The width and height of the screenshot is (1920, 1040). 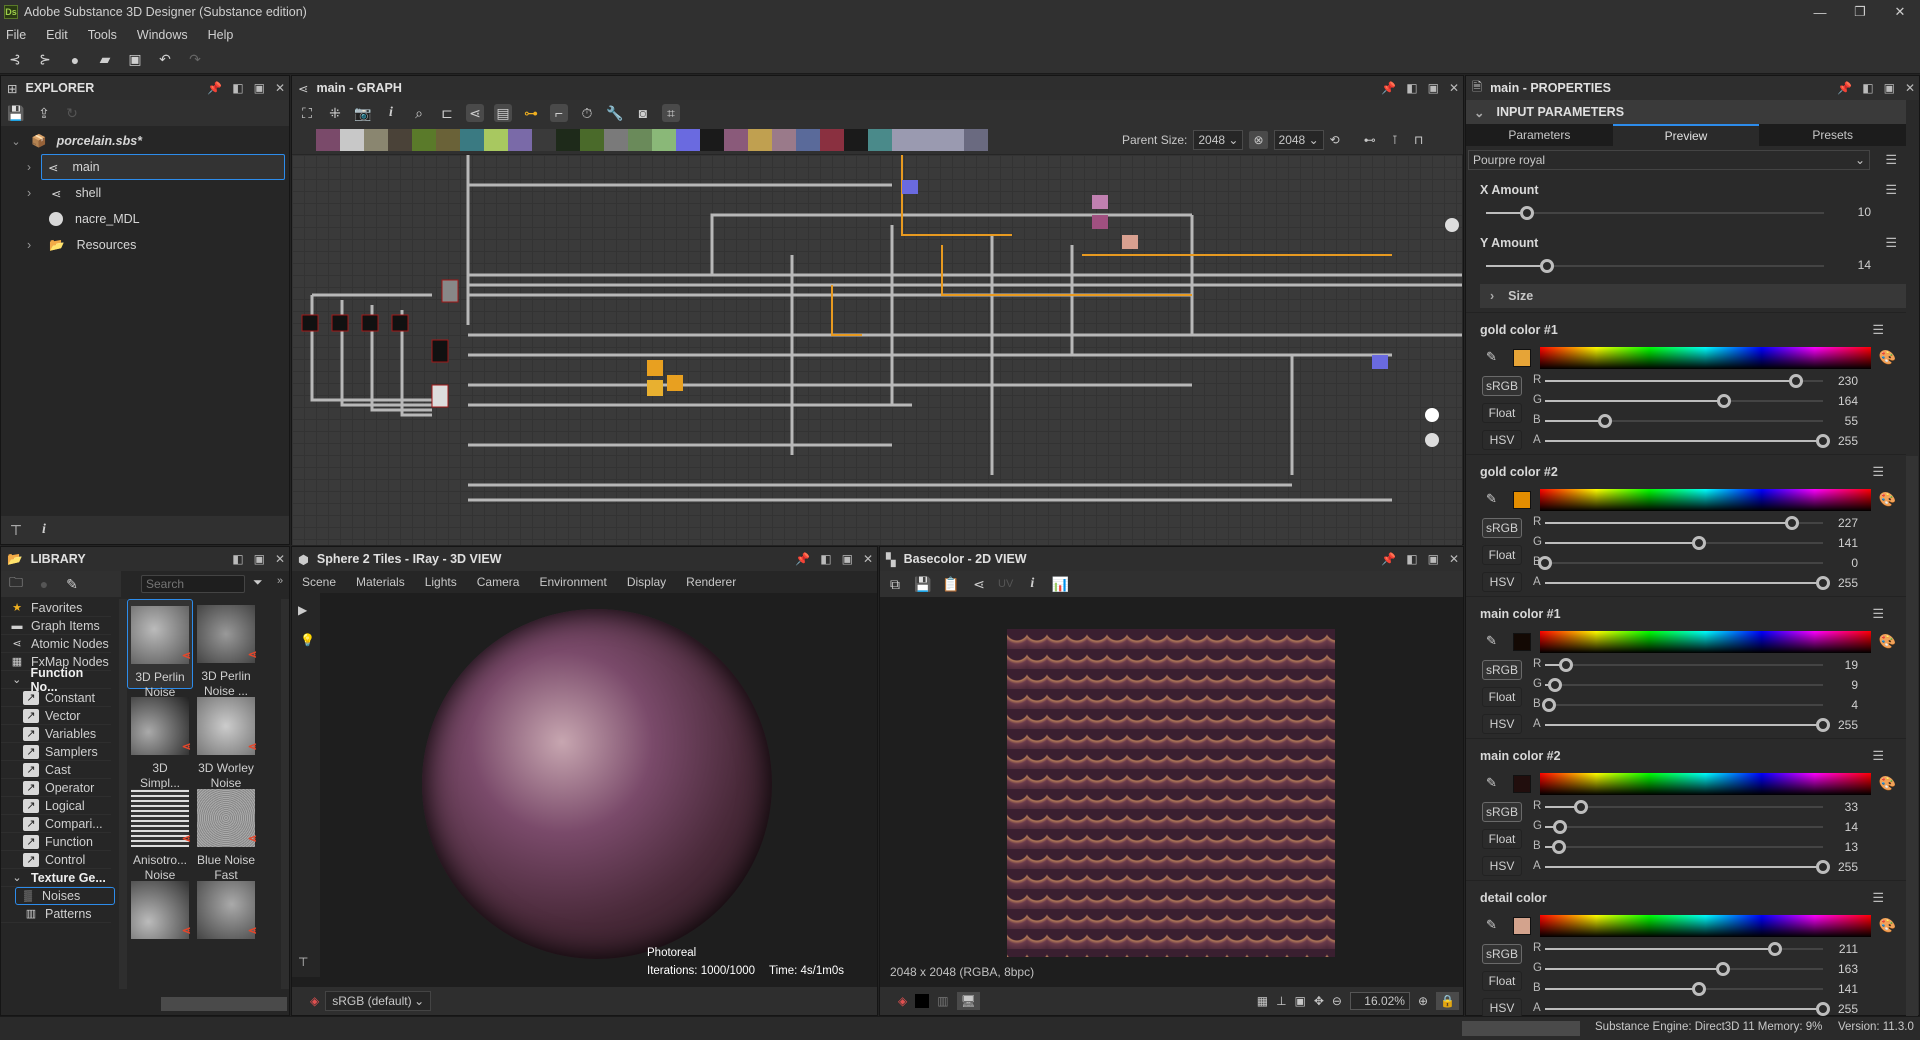 I want to click on tree-item-nacre-mdl: nacre_MDL, so click(x=145, y=219).